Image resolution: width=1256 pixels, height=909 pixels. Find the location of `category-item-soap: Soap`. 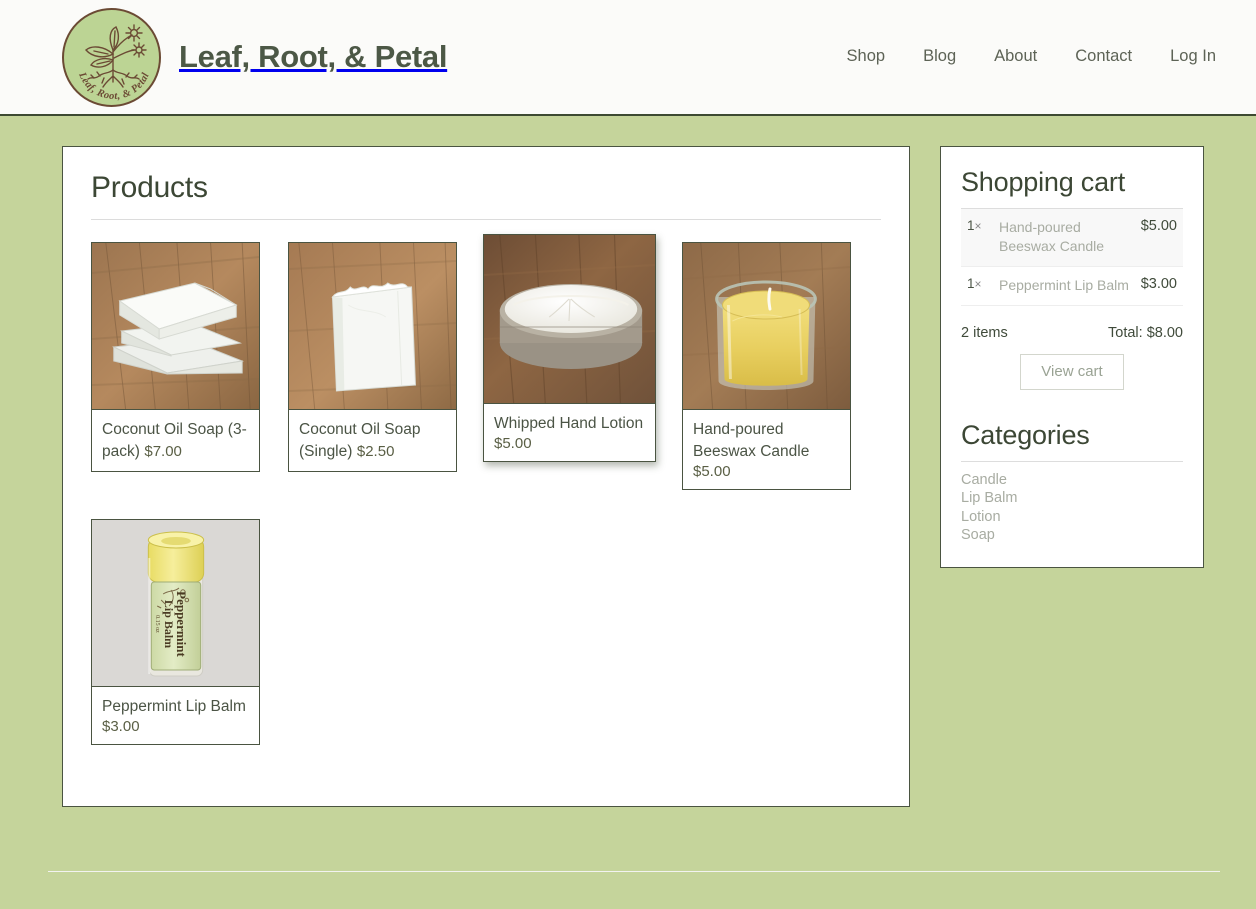

category-item-soap: Soap is located at coordinates (1072, 535).